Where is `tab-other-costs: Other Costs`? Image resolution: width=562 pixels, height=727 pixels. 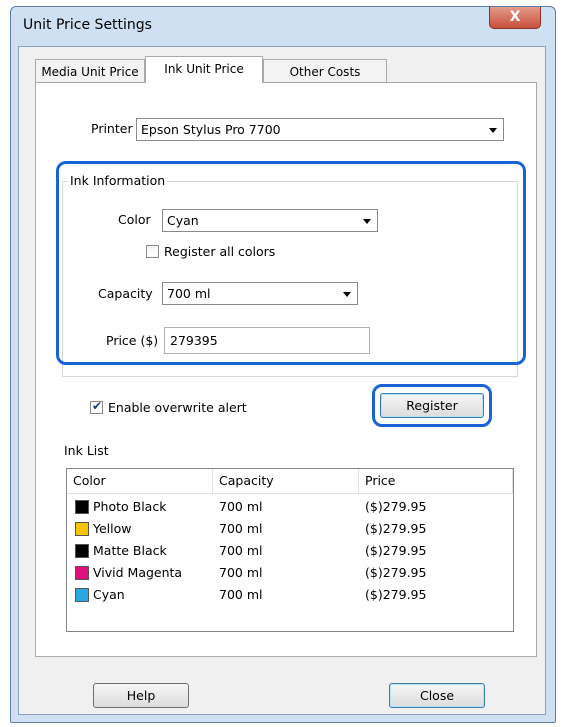 tab-other-costs: Other Costs is located at coordinates (325, 71).